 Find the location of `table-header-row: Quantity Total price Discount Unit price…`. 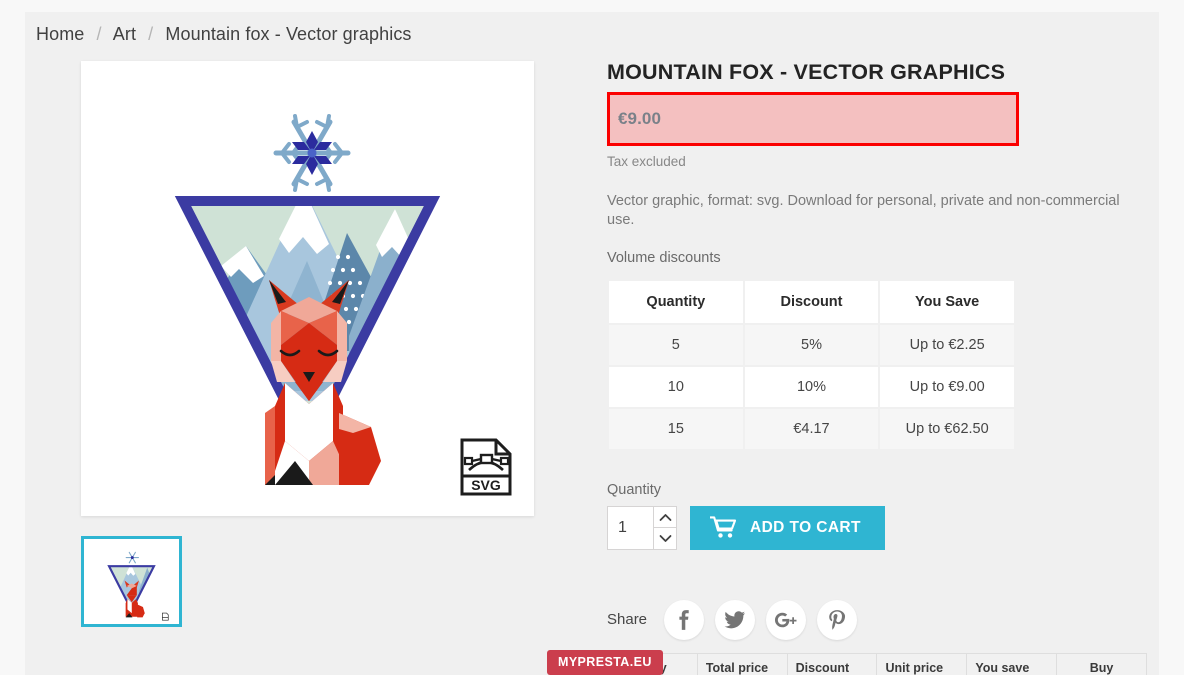

table-header-row: Quantity Total price Discount Unit price… is located at coordinates (877, 663).